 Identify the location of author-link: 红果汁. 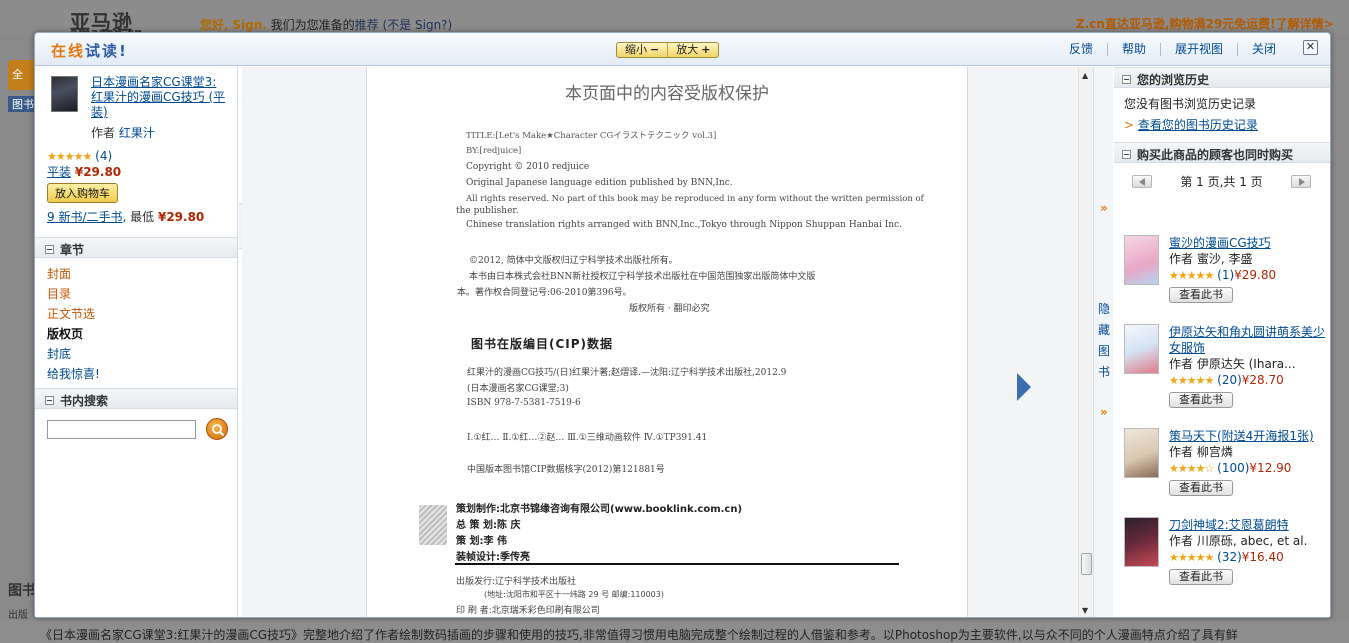
(137, 133).